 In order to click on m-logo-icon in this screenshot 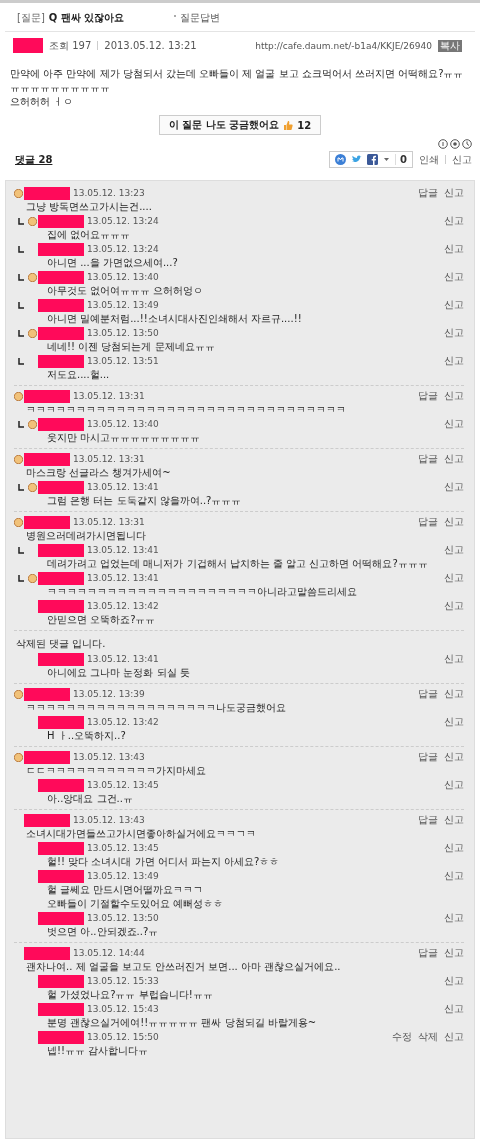, I will do `click(341, 159)`.